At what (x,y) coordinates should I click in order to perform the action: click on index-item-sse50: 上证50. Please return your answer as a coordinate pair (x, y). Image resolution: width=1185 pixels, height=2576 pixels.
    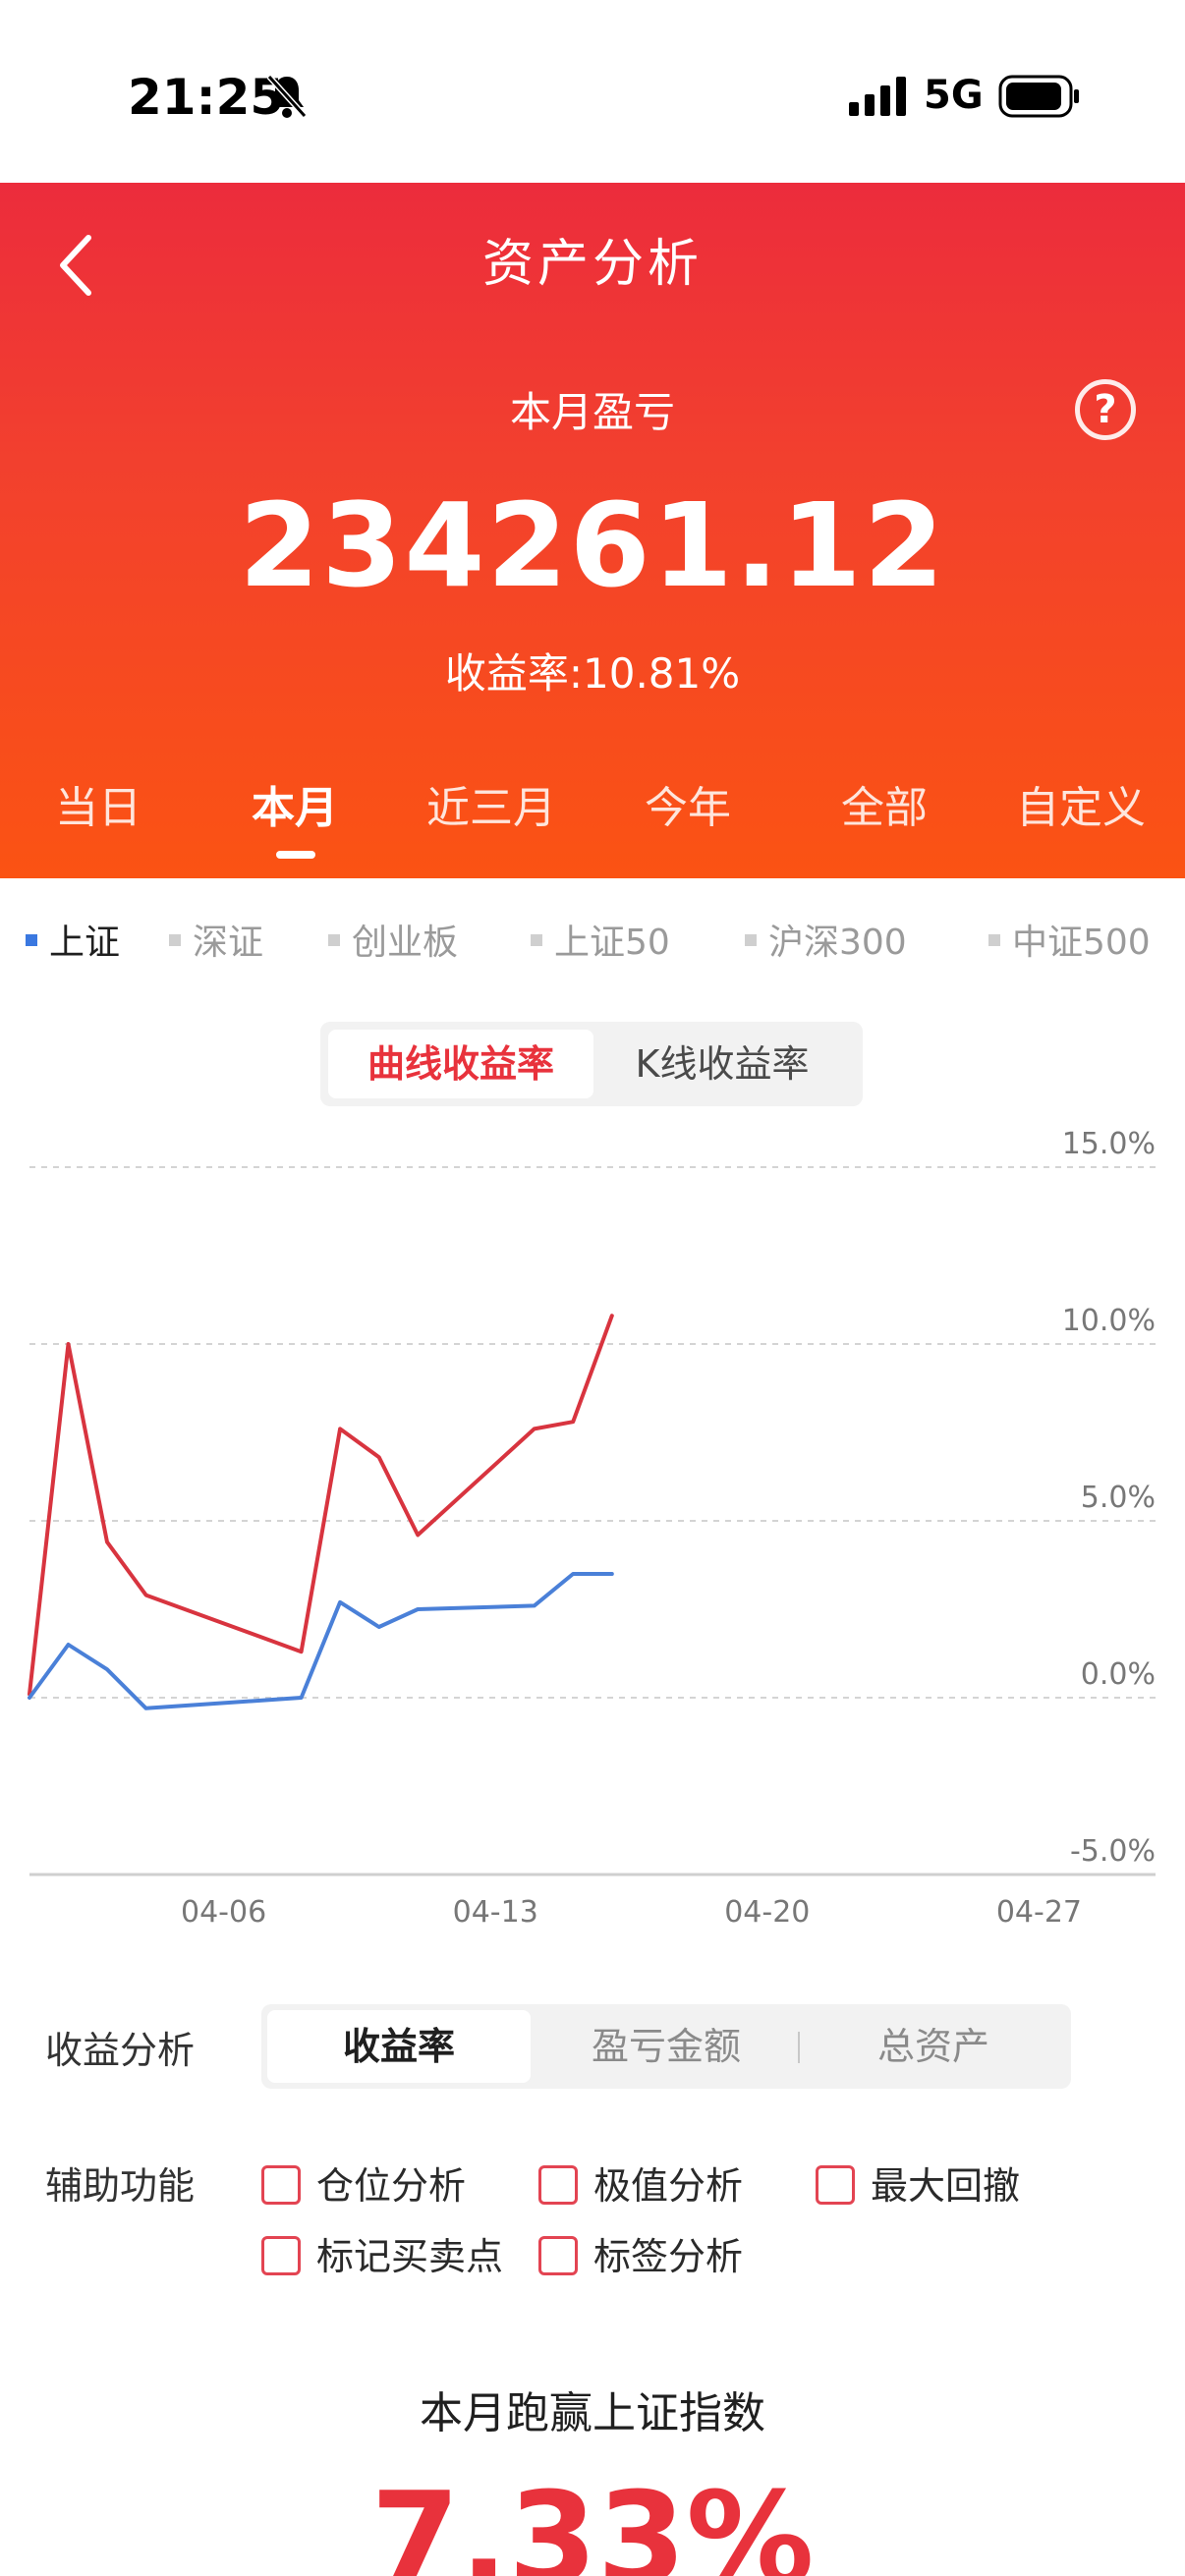
    Looking at the image, I should click on (600, 939).